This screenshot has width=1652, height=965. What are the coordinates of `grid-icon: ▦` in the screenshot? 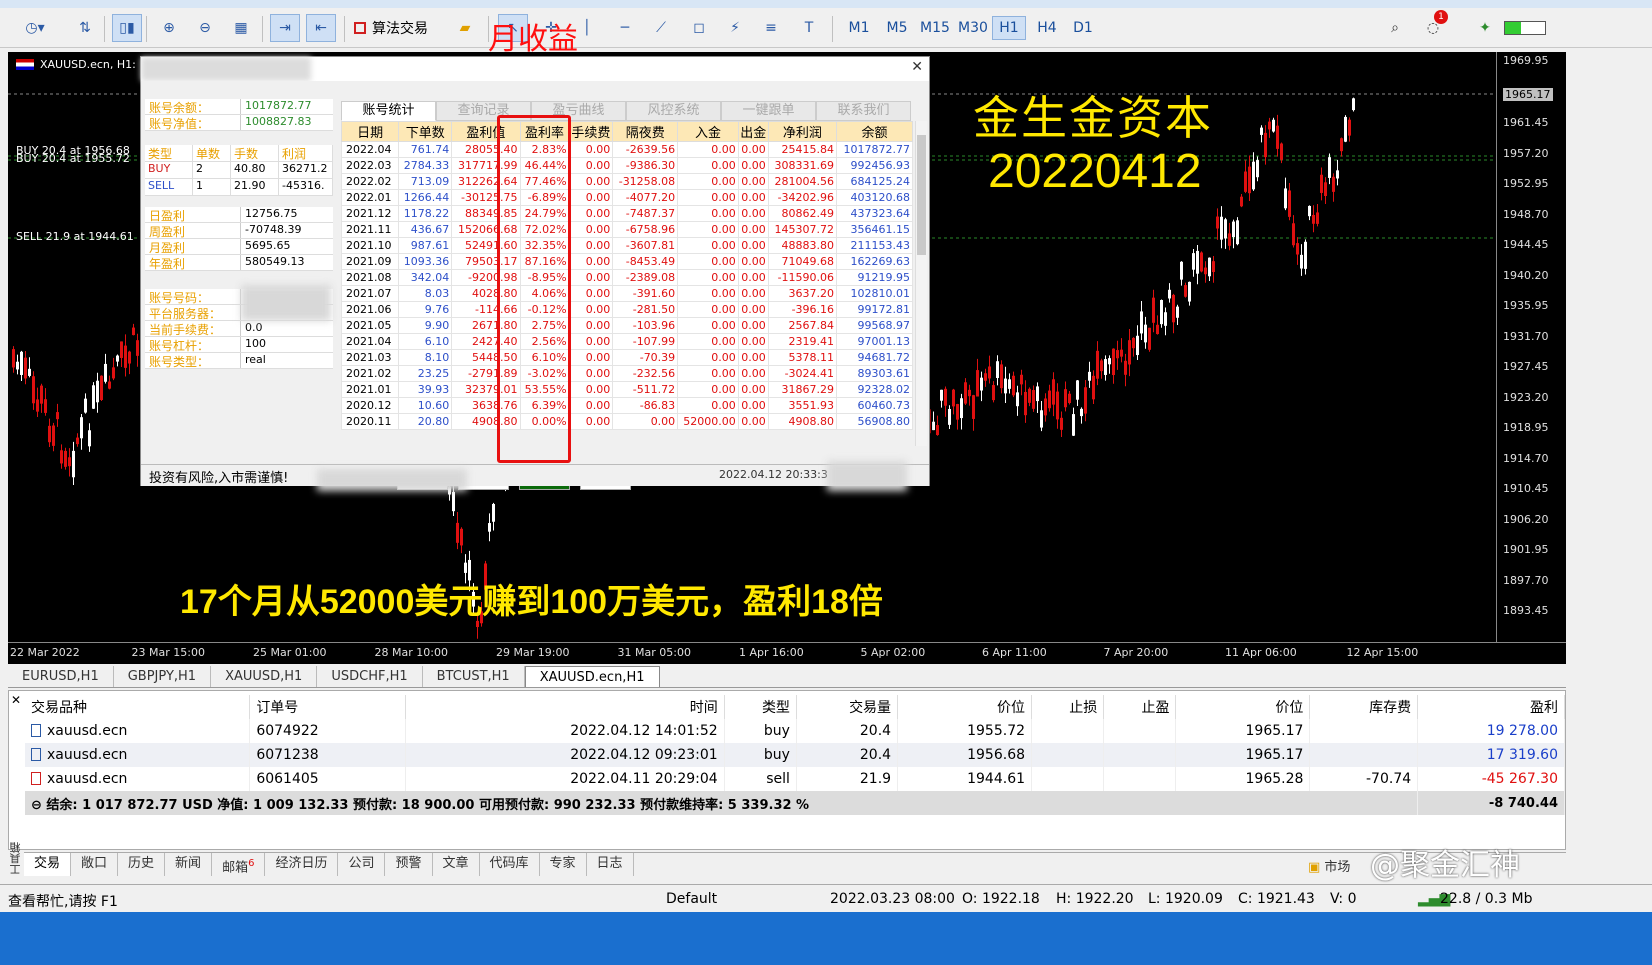 It's located at (241, 28).